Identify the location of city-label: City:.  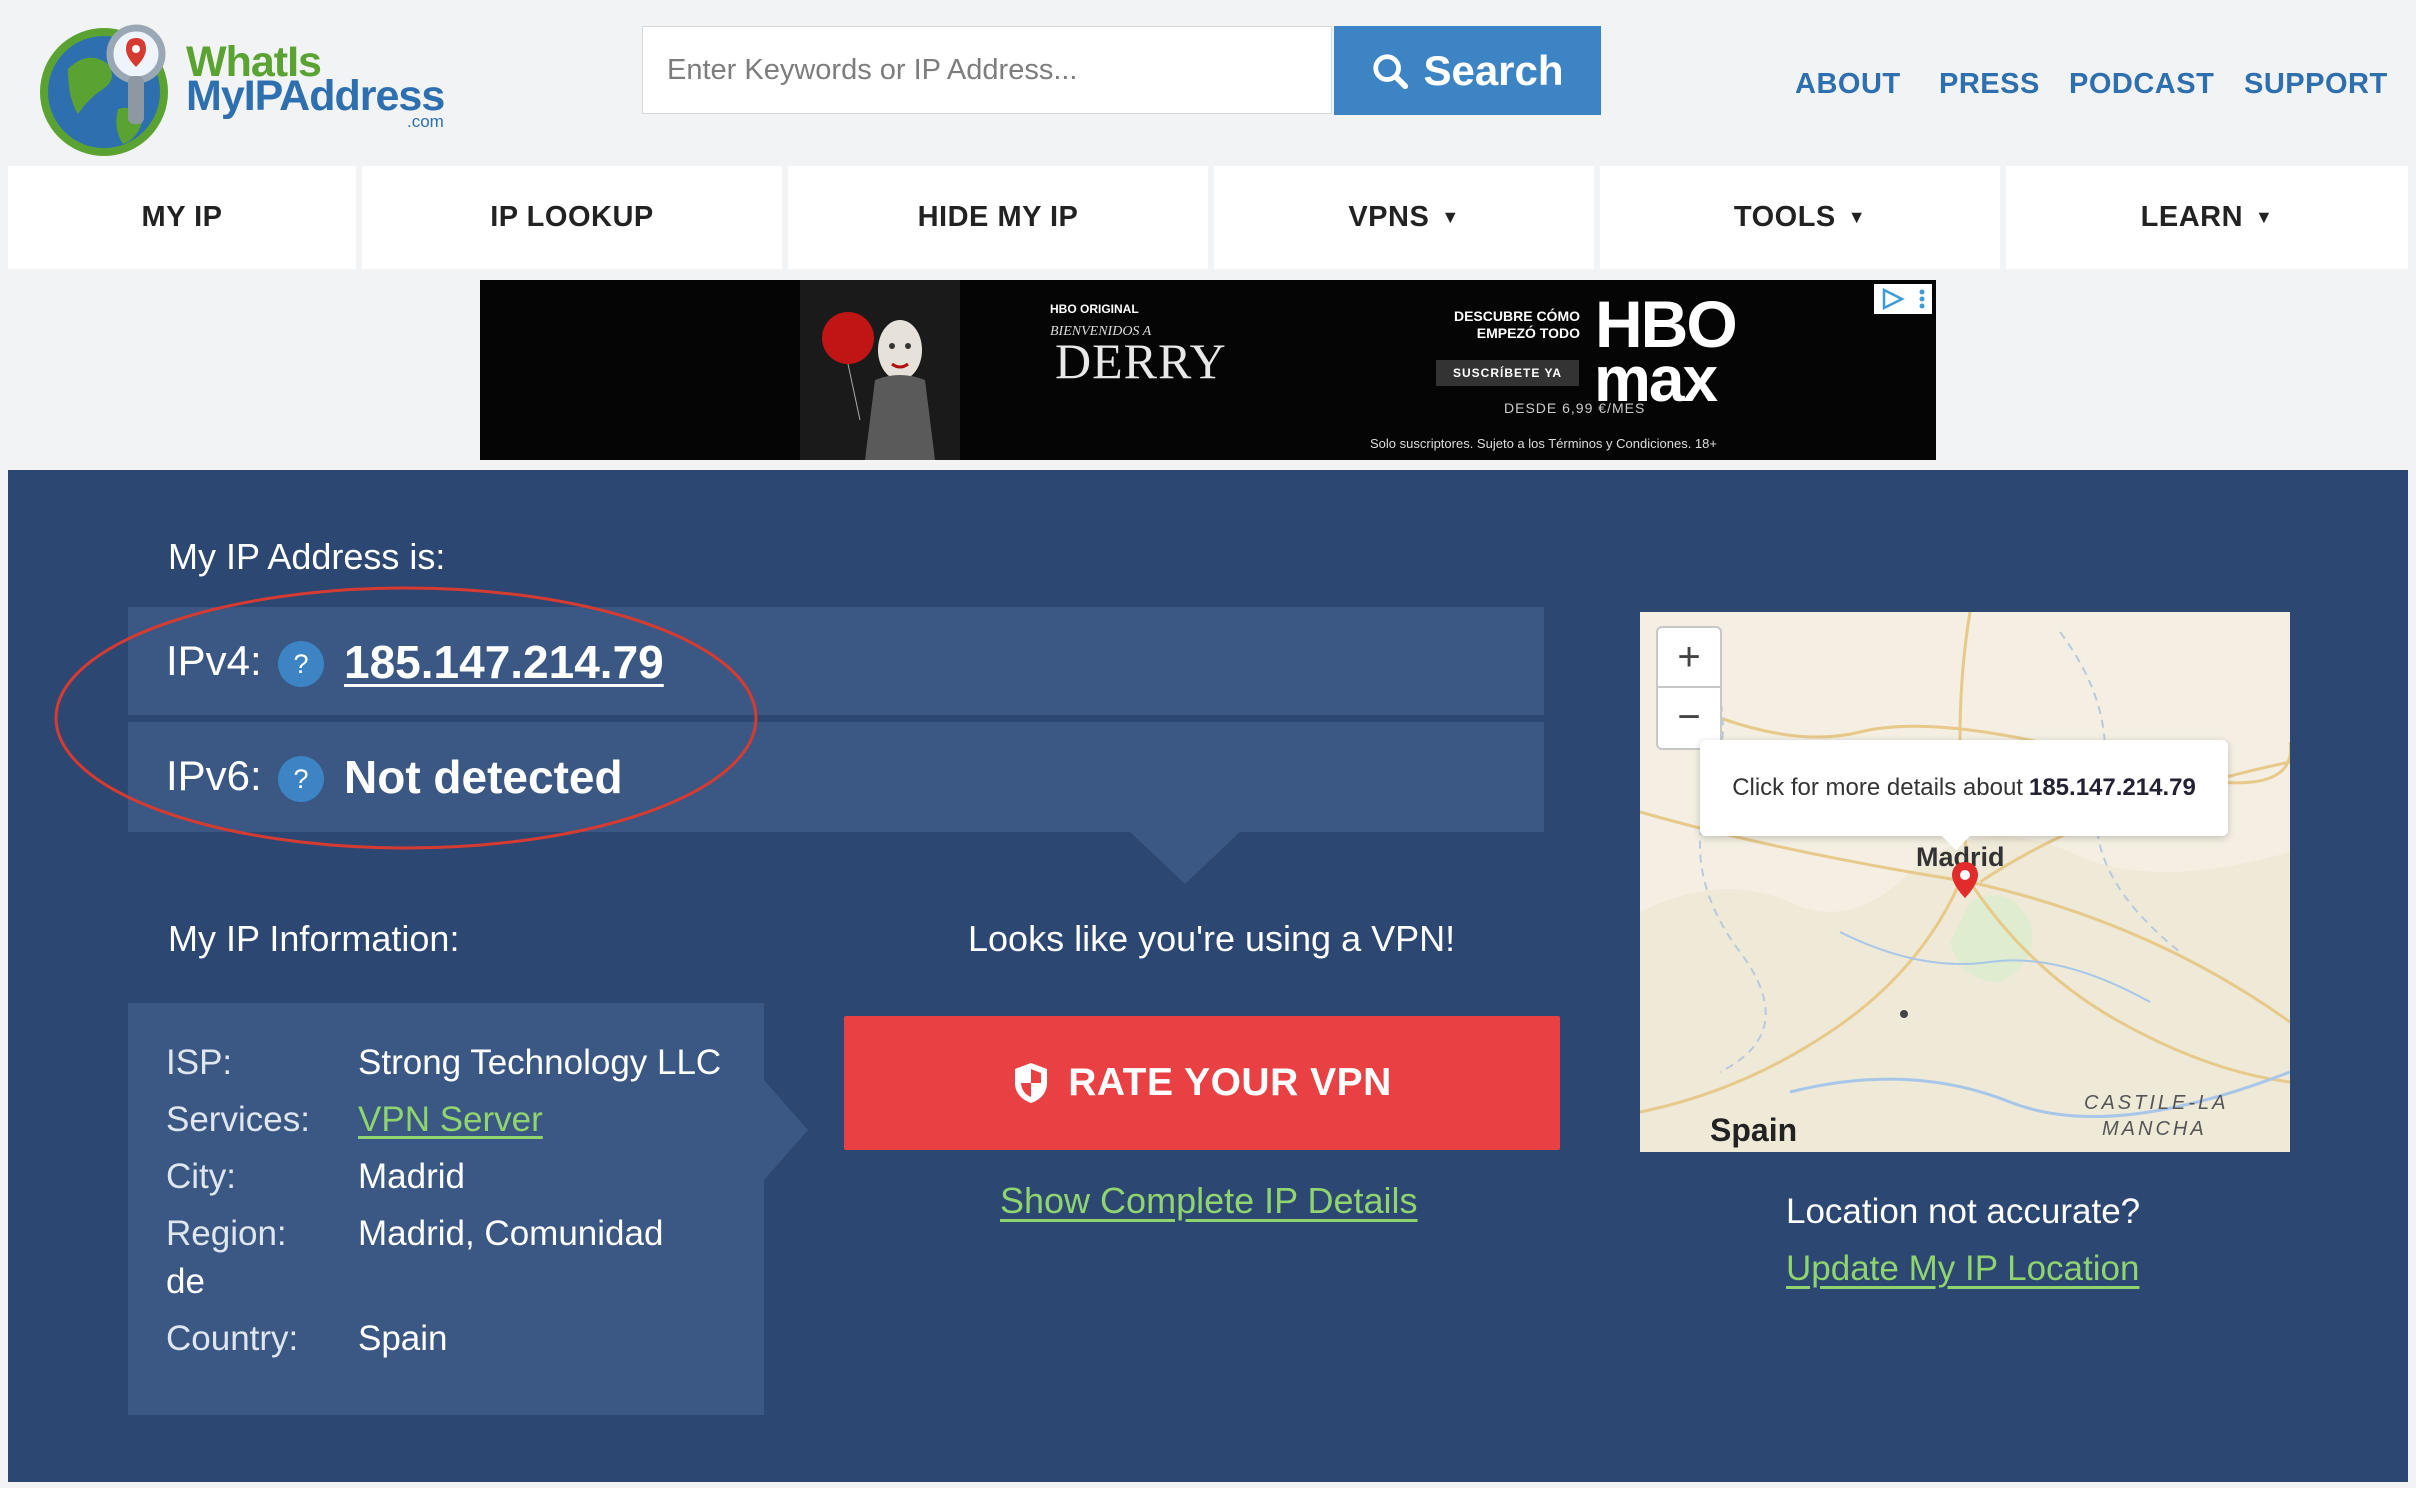
(201, 1176).